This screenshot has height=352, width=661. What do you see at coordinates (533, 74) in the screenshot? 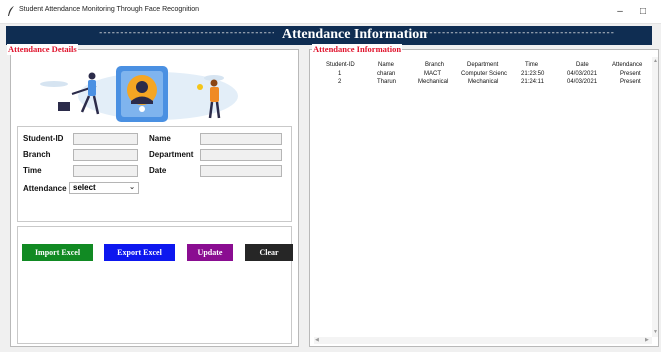
I see `table-cell: 21:23:50` at bounding box center [533, 74].